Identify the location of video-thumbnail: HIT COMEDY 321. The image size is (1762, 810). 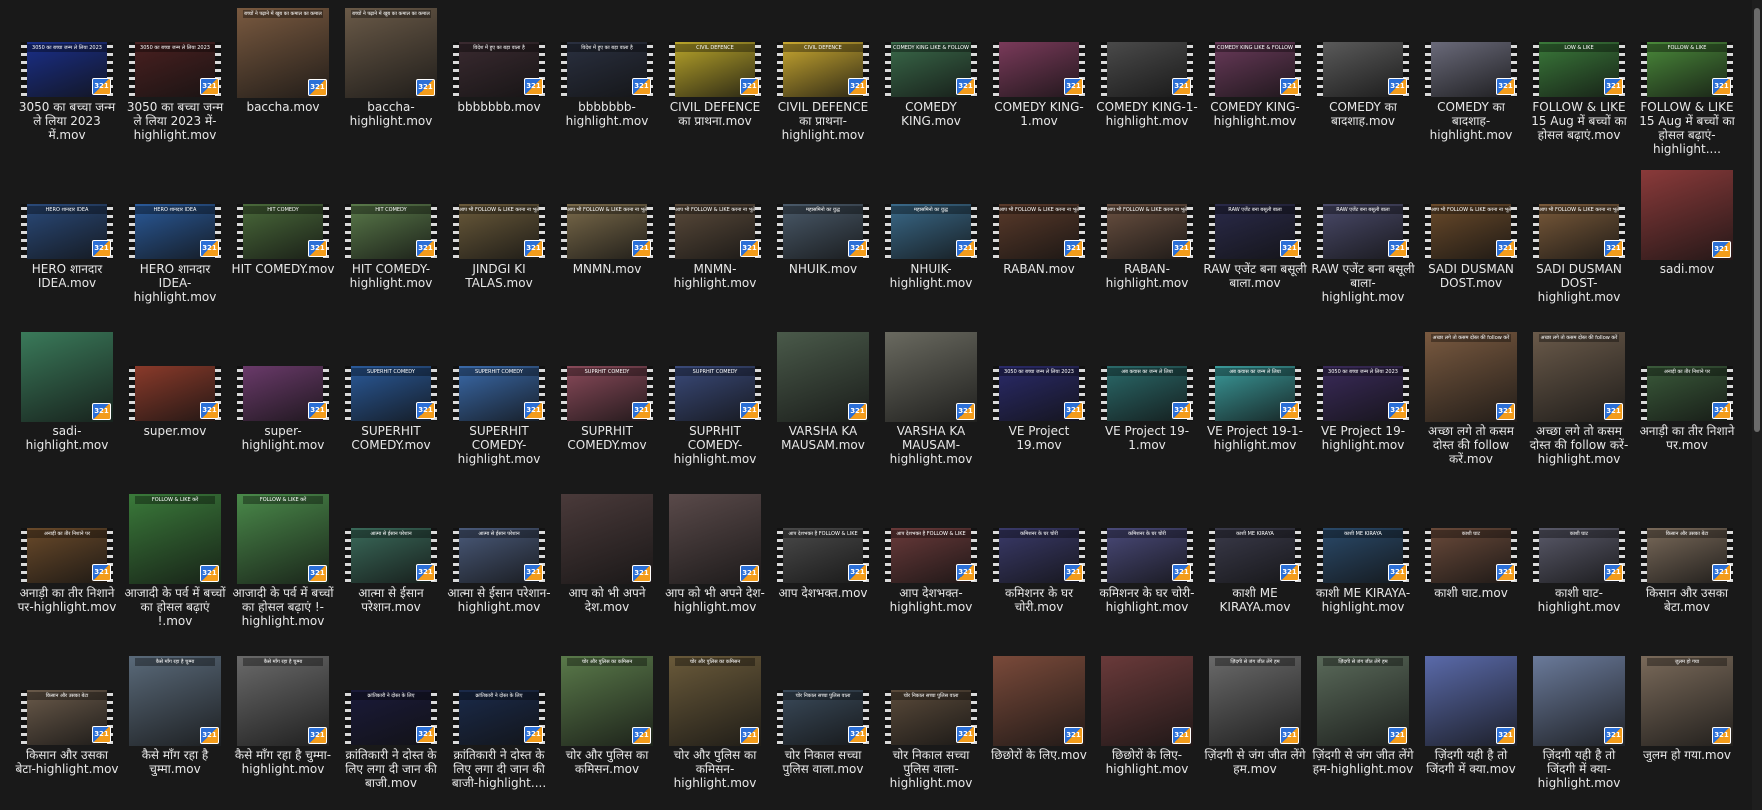
(283, 231).